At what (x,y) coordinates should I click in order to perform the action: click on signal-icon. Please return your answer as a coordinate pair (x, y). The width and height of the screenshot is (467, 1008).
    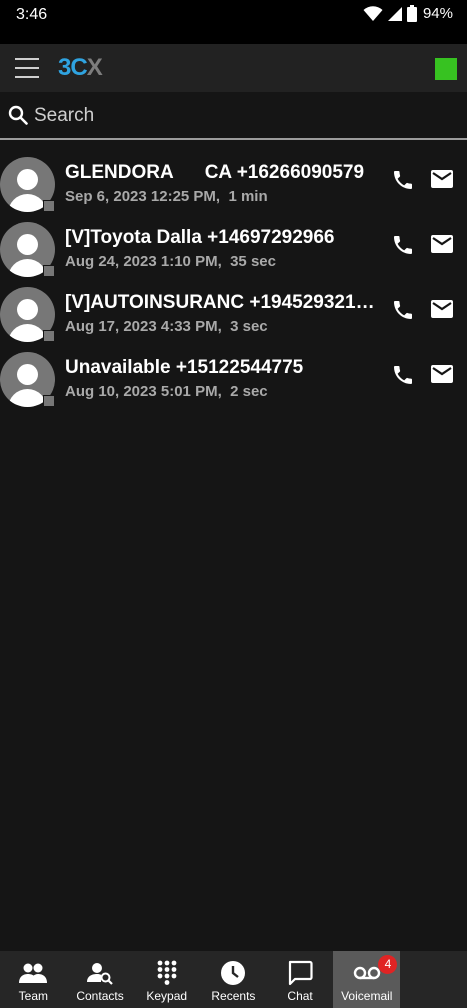
    Looking at the image, I should click on (394, 13).